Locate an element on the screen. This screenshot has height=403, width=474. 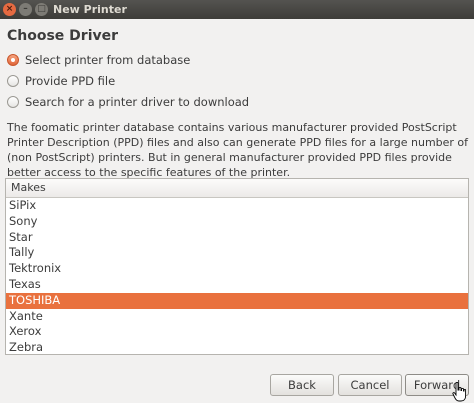
option-search-driver-download: Search for a printer driver to download is located at coordinates (128, 102).